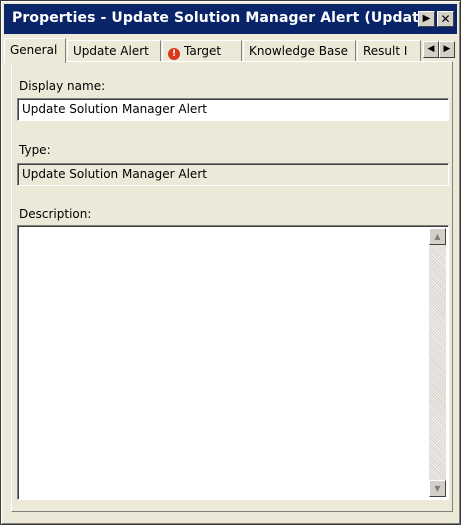 The height and width of the screenshot is (525, 461). I want to click on tab-target: ! Target, so click(202, 50).